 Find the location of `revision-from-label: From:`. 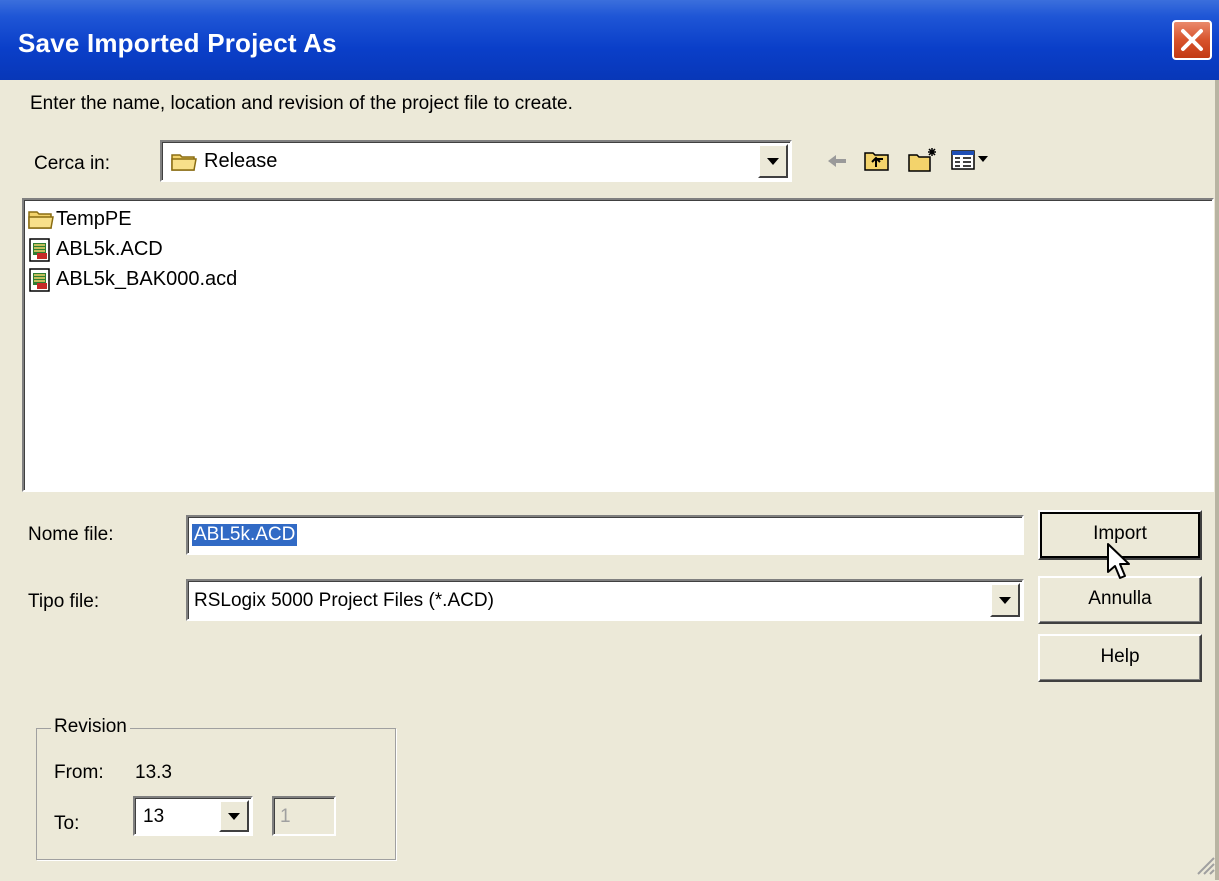

revision-from-label: From: is located at coordinates (79, 772).